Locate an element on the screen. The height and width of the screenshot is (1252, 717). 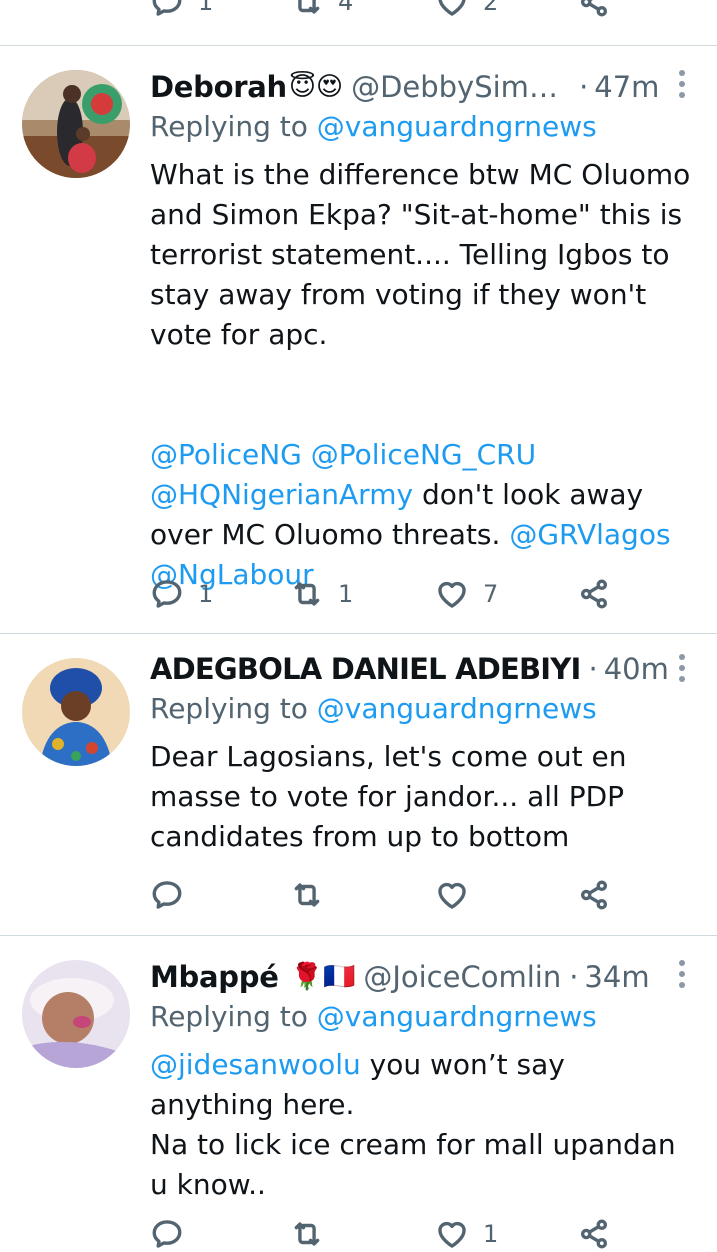
tweet-actions: 1 is located at coordinates (380, 1234).